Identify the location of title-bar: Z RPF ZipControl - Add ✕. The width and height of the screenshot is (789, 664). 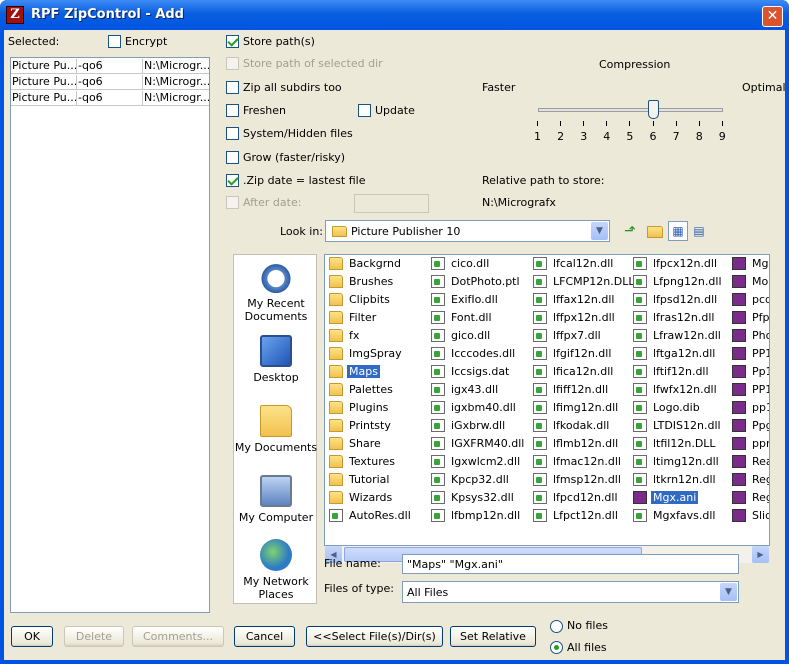
(394, 15).